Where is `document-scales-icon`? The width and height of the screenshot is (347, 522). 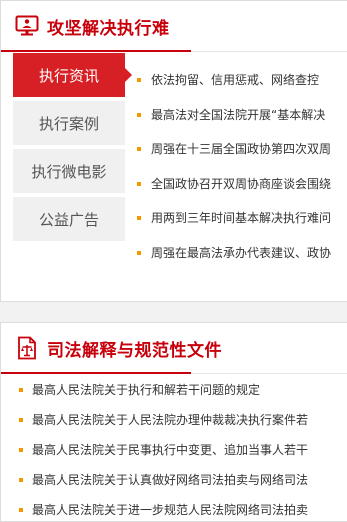 document-scales-icon is located at coordinates (27, 348).